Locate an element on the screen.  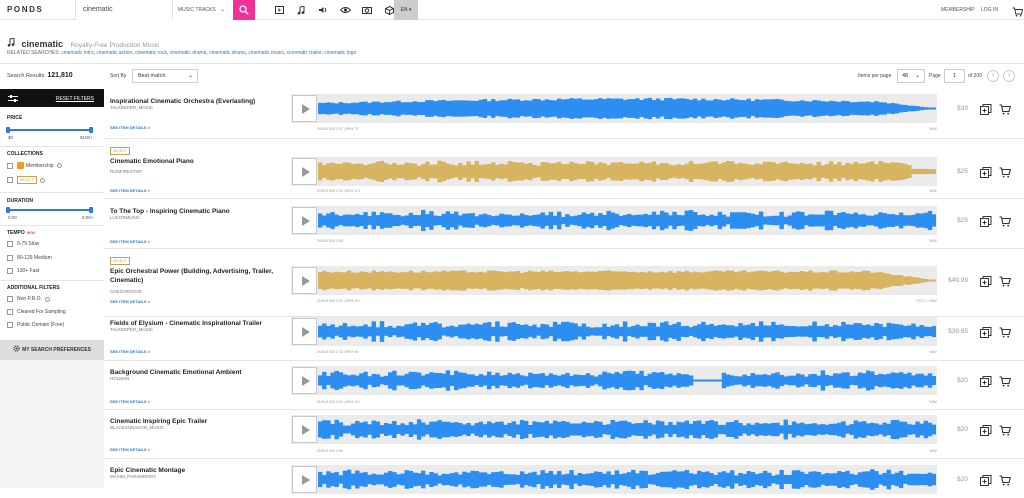
reset-filters-link: RESET FILTERS is located at coordinates (75, 99).